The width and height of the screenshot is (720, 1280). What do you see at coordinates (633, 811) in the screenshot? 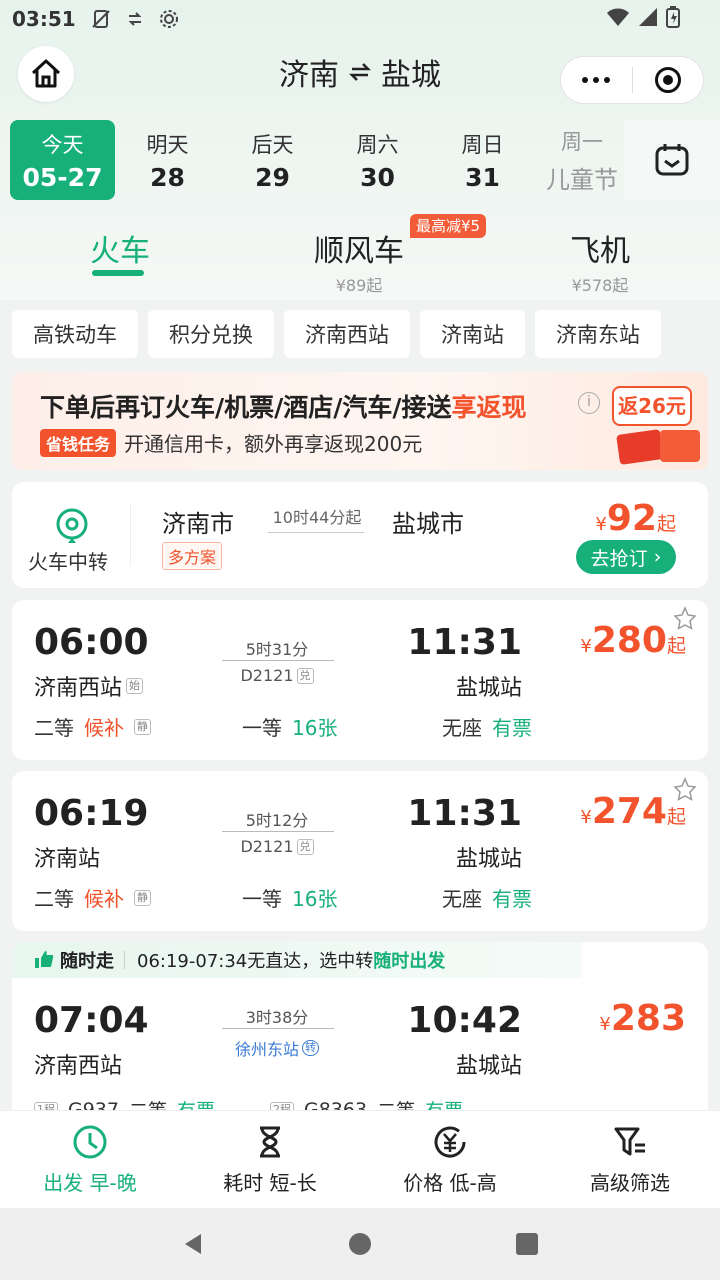
I see `train-price: ¥274 起` at bounding box center [633, 811].